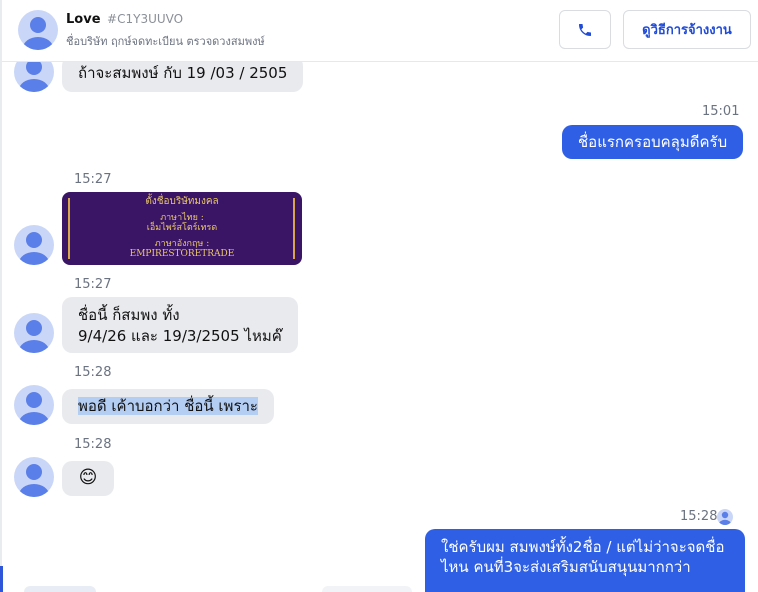  I want to click on contact-name: Love #C1Y3UUVO, so click(124, 19).